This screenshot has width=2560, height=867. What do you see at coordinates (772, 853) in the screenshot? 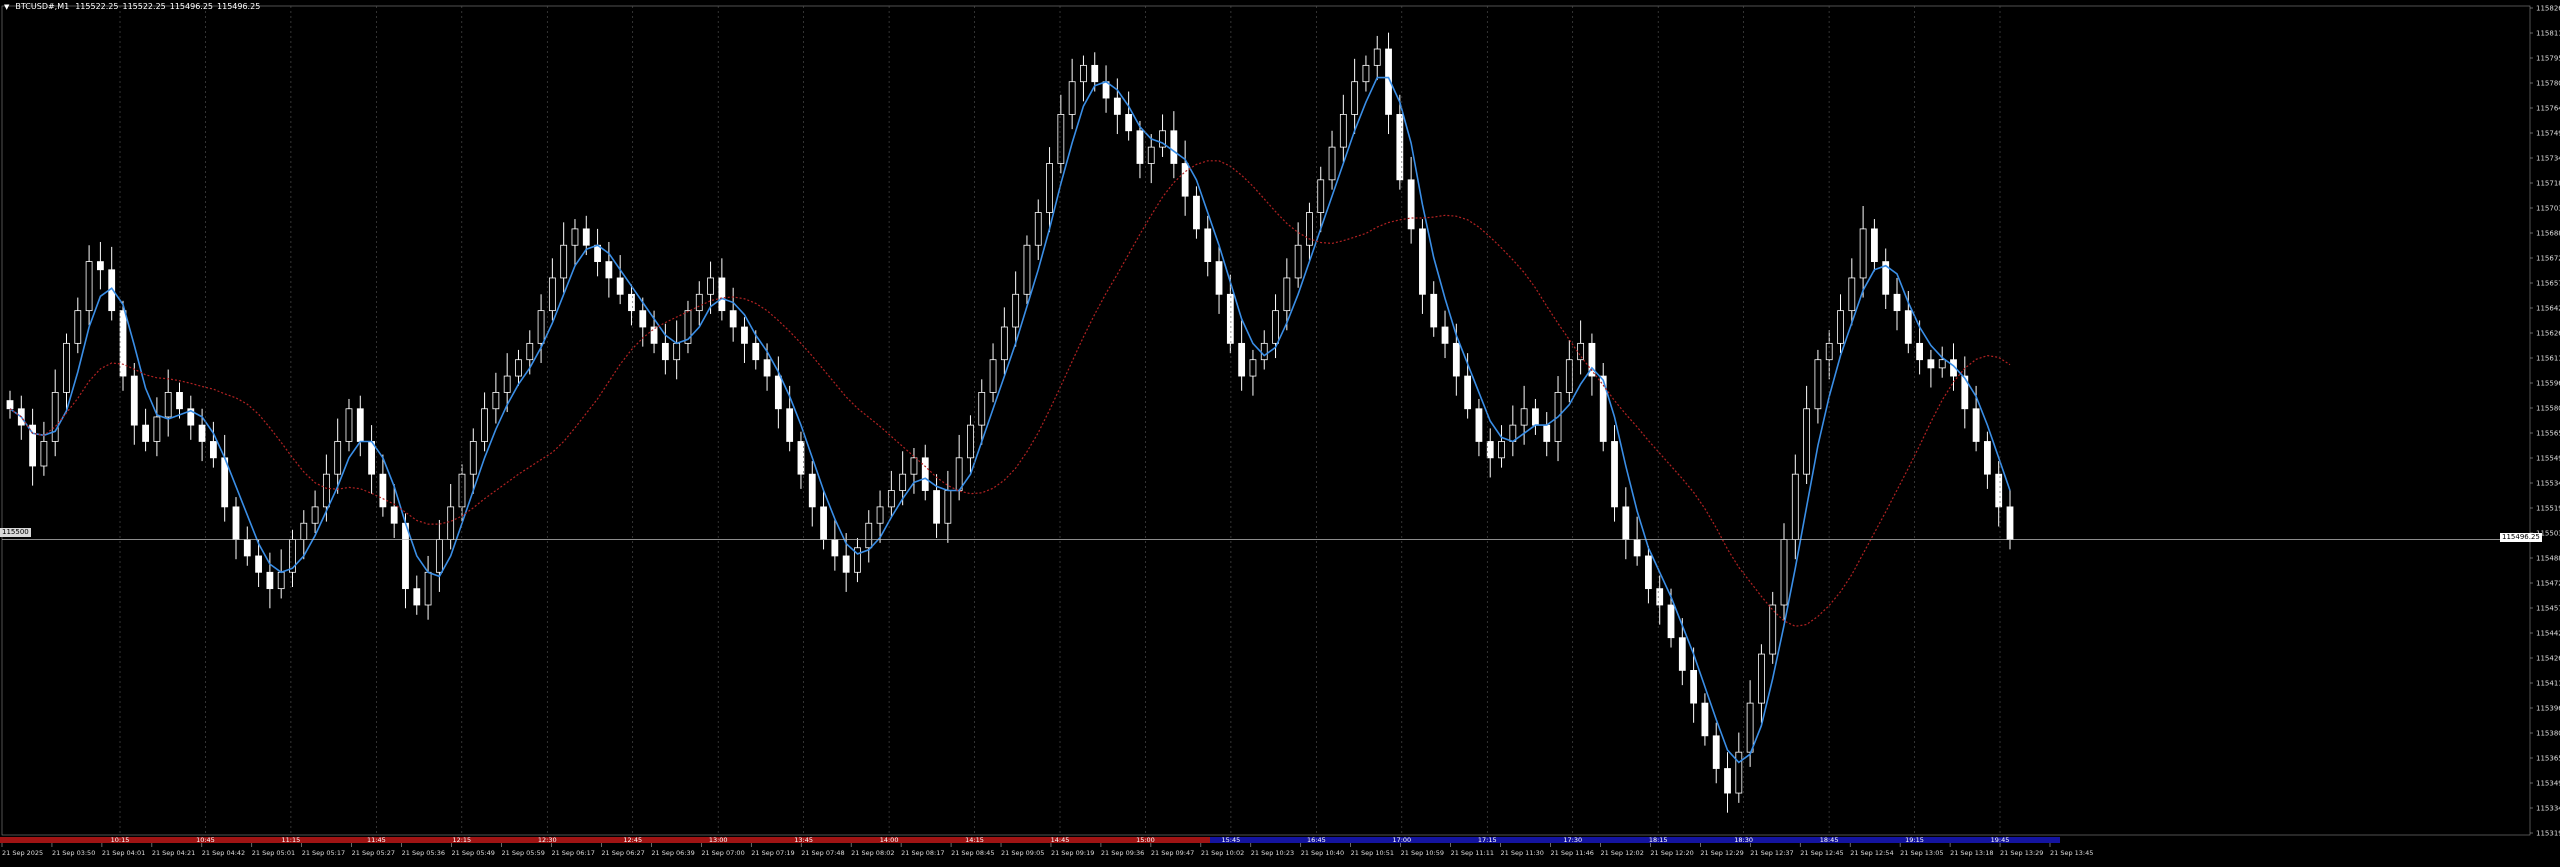
I see `time-tick-label: 21 Sep 07:19` at bounding box center [772, 853].